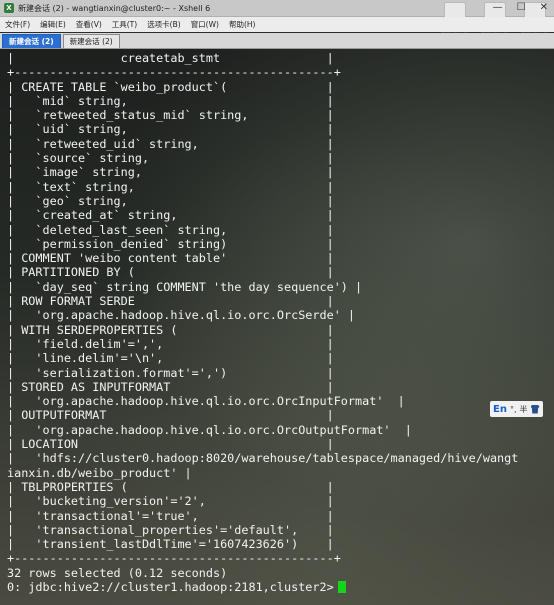 The height and width of the screenshot is (605, 554). Describe the element at coordinates (91, 41) in the screenshot. I see `tab-session: 新建会话 (2)` at that location.